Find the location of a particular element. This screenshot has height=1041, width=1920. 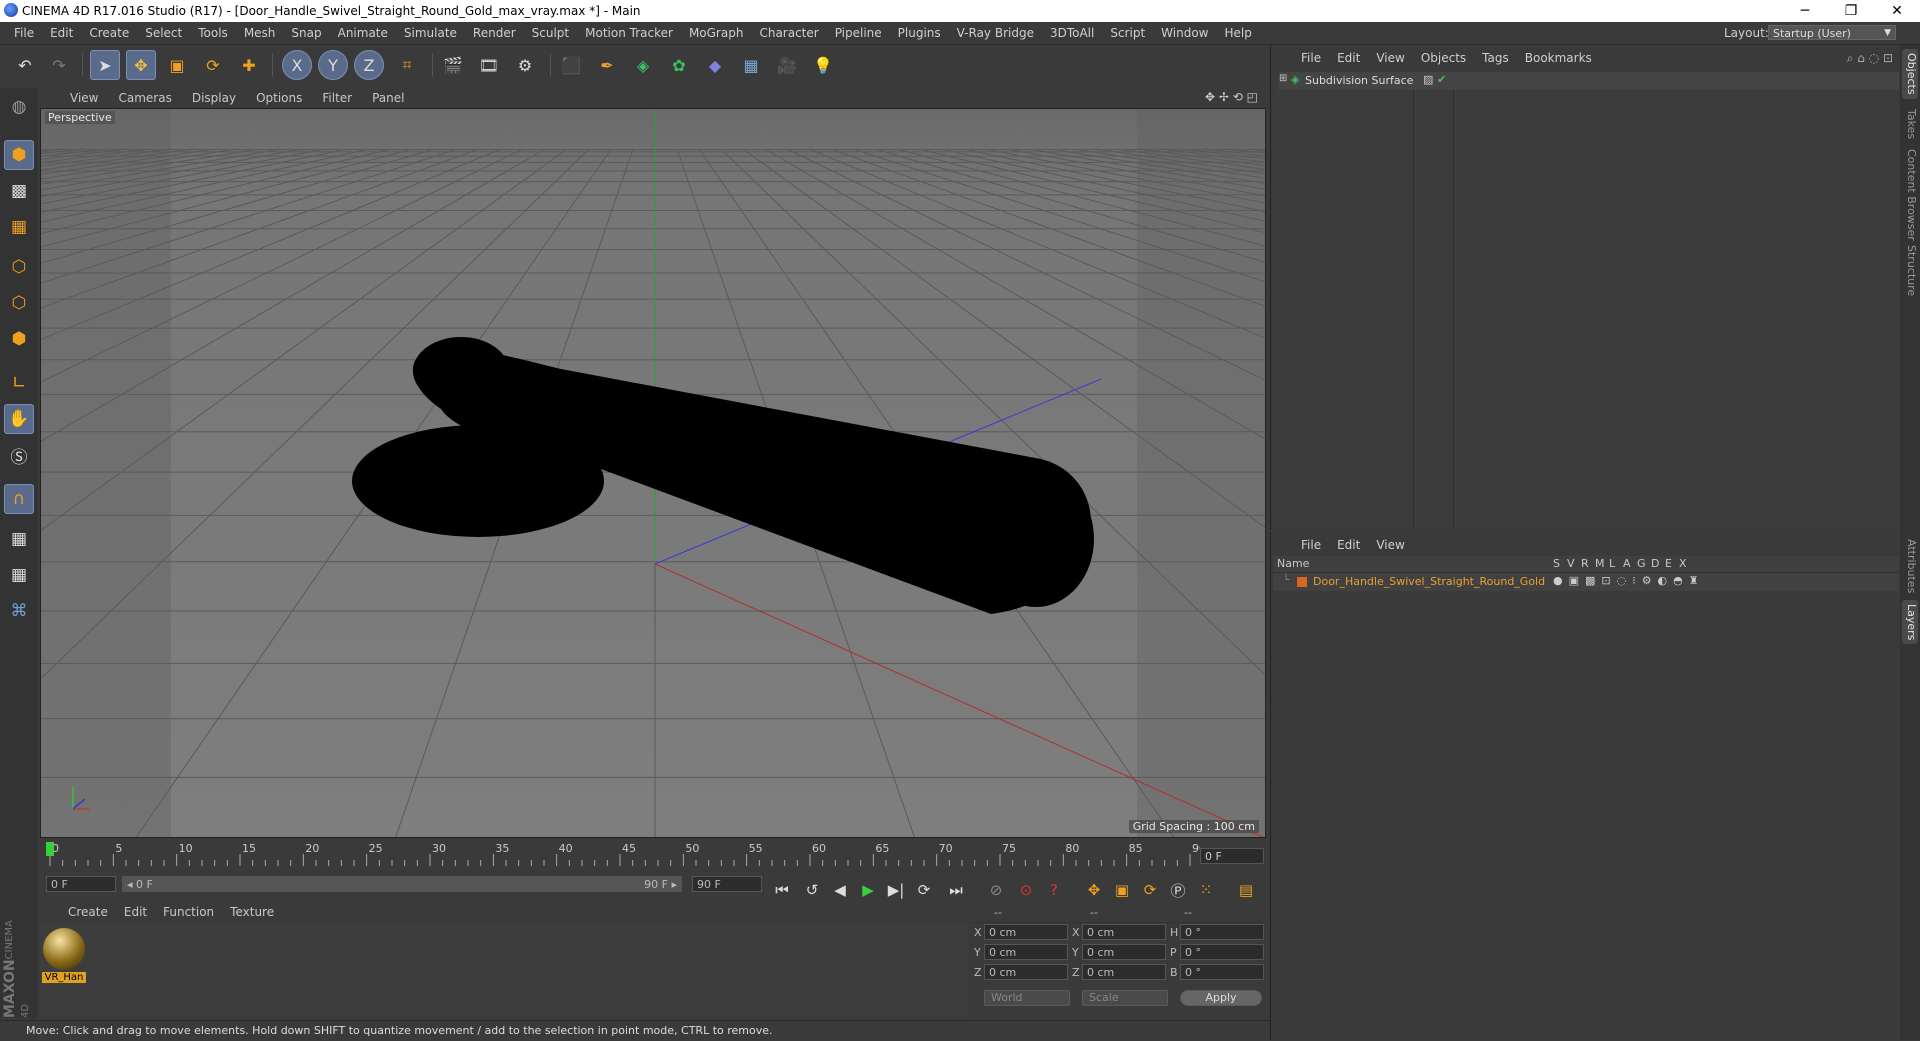

material-menu-texture: Texture is located at coordinates (252, 912).